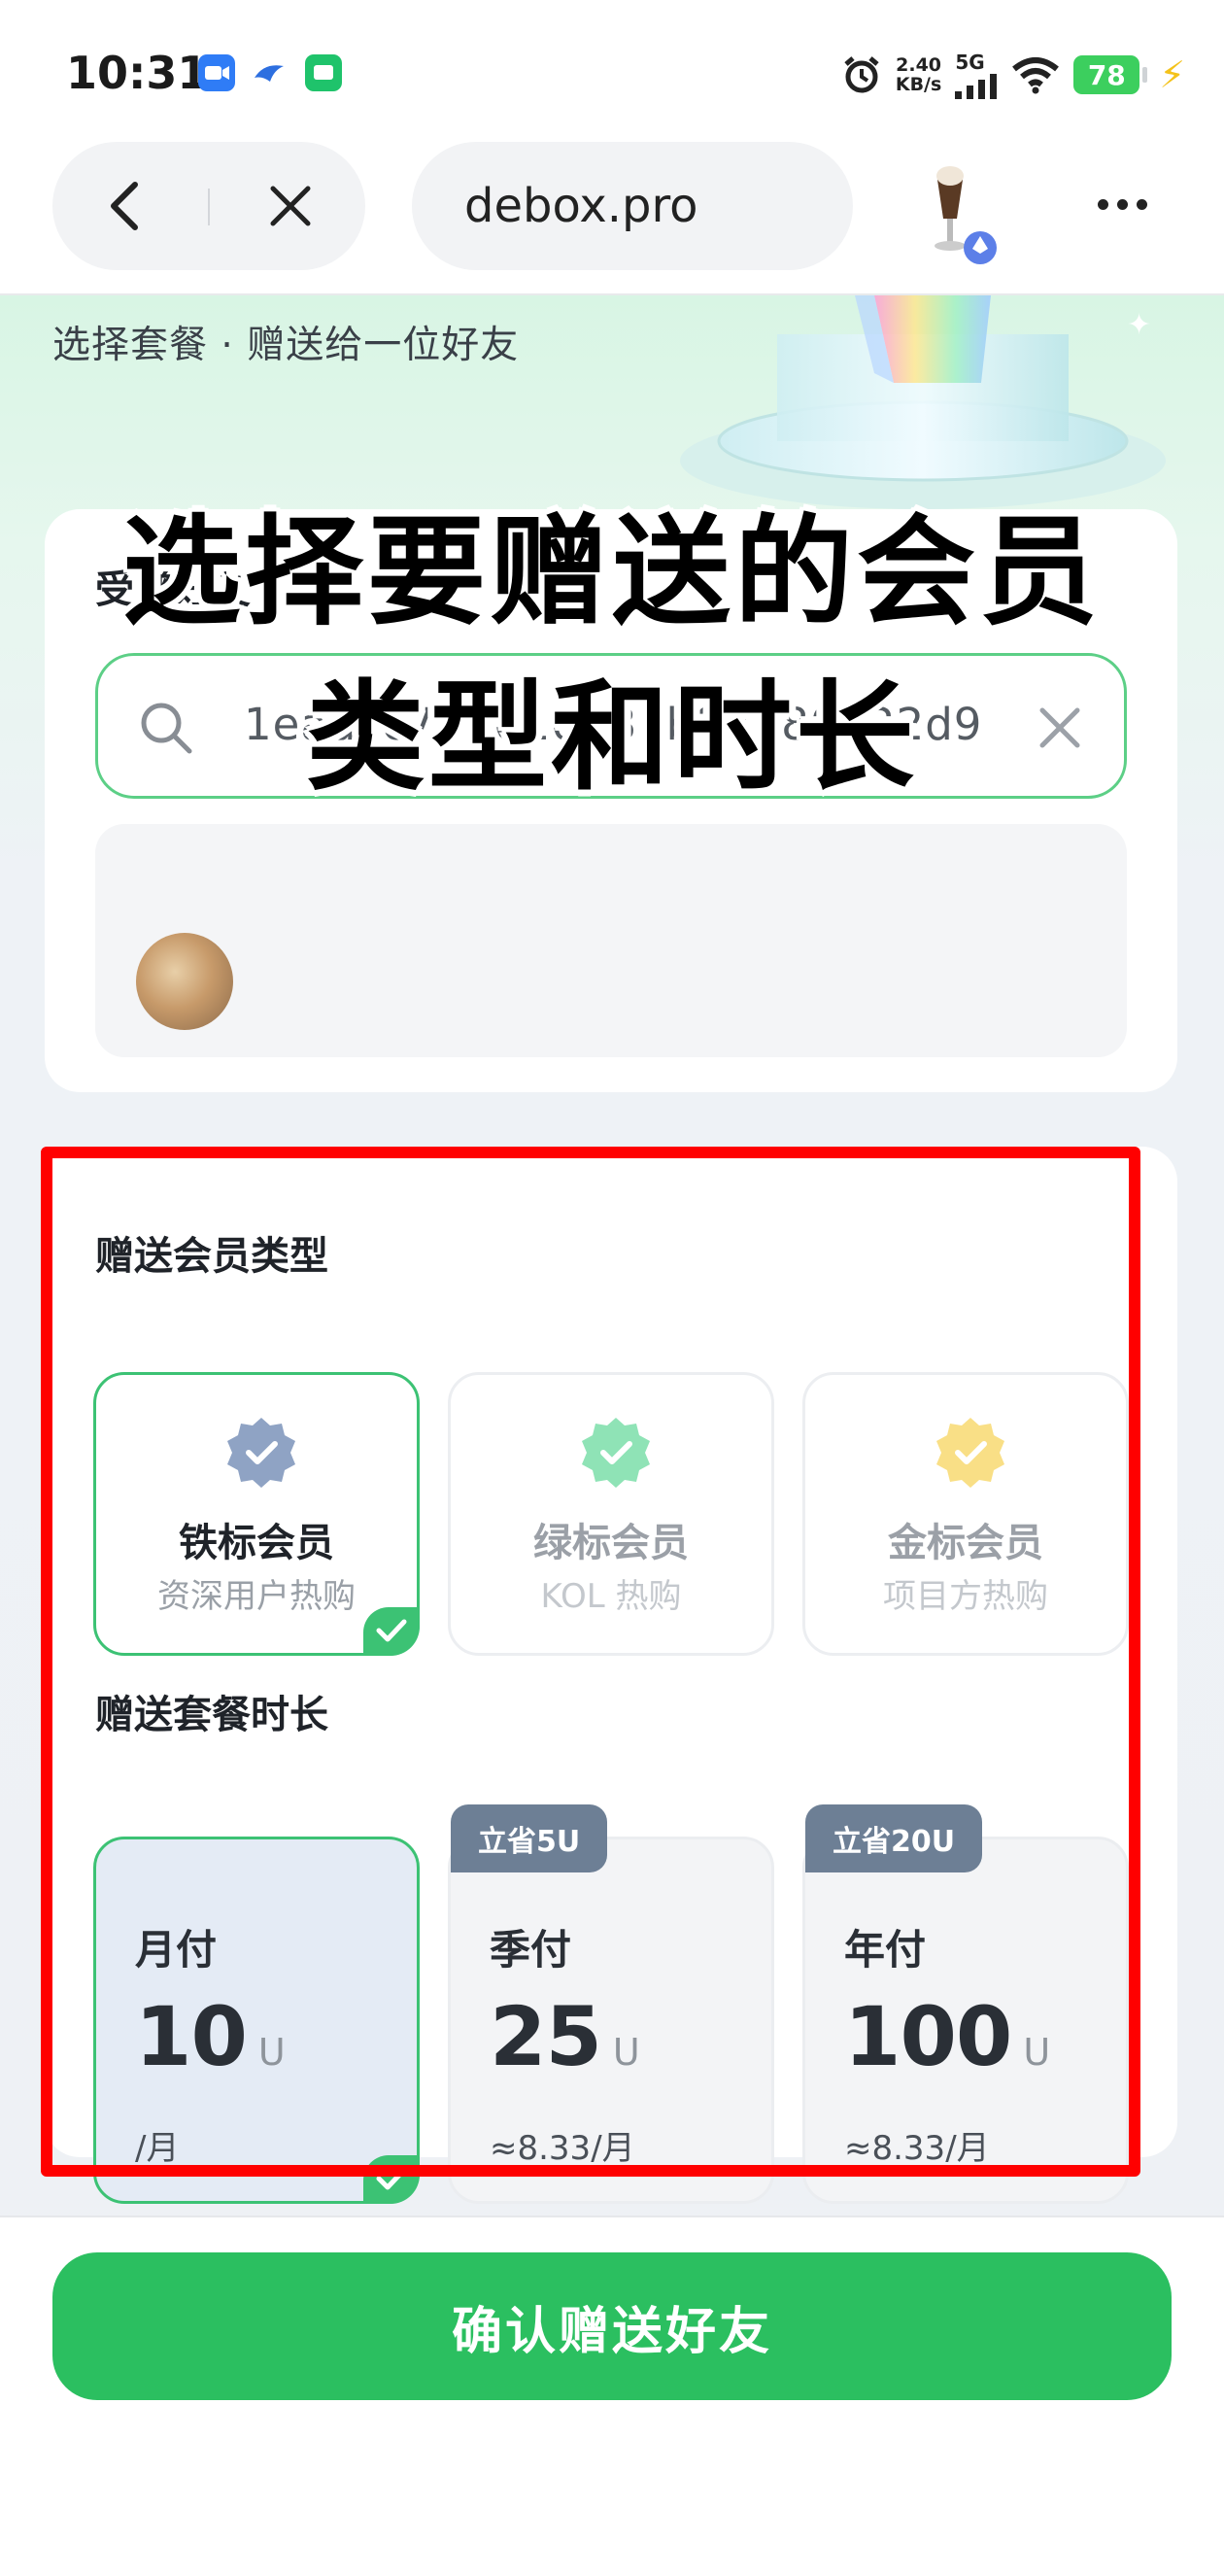 Image resolution: width=1224 pixels, height=2576 pixels. I want to click on search-result-item, so click(611, 940).